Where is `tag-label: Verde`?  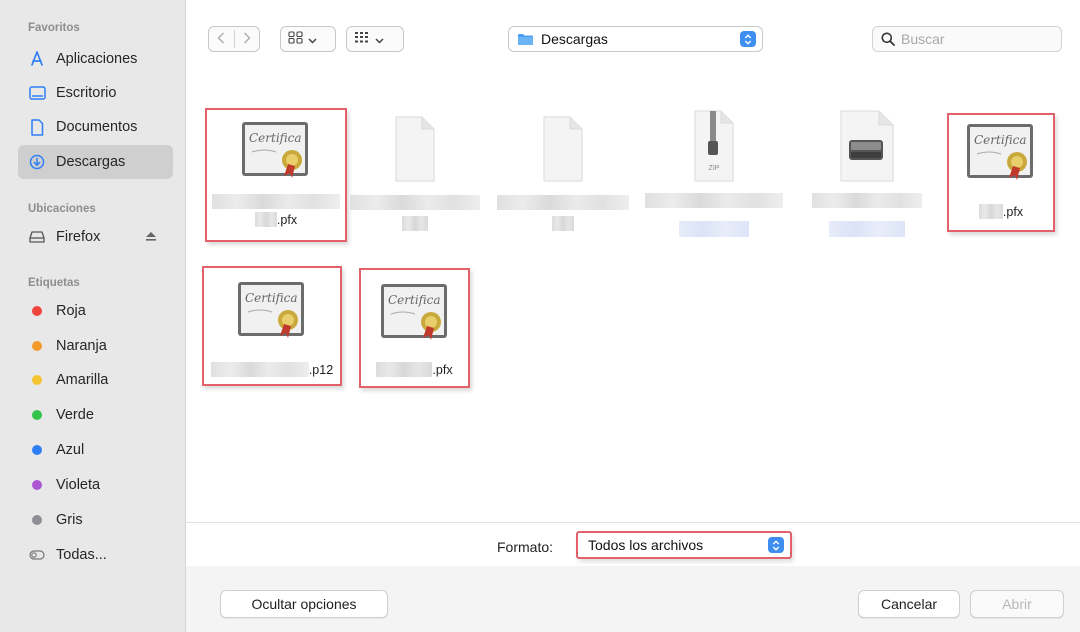 tag-label: Verde is located at coordinates (75, 415).